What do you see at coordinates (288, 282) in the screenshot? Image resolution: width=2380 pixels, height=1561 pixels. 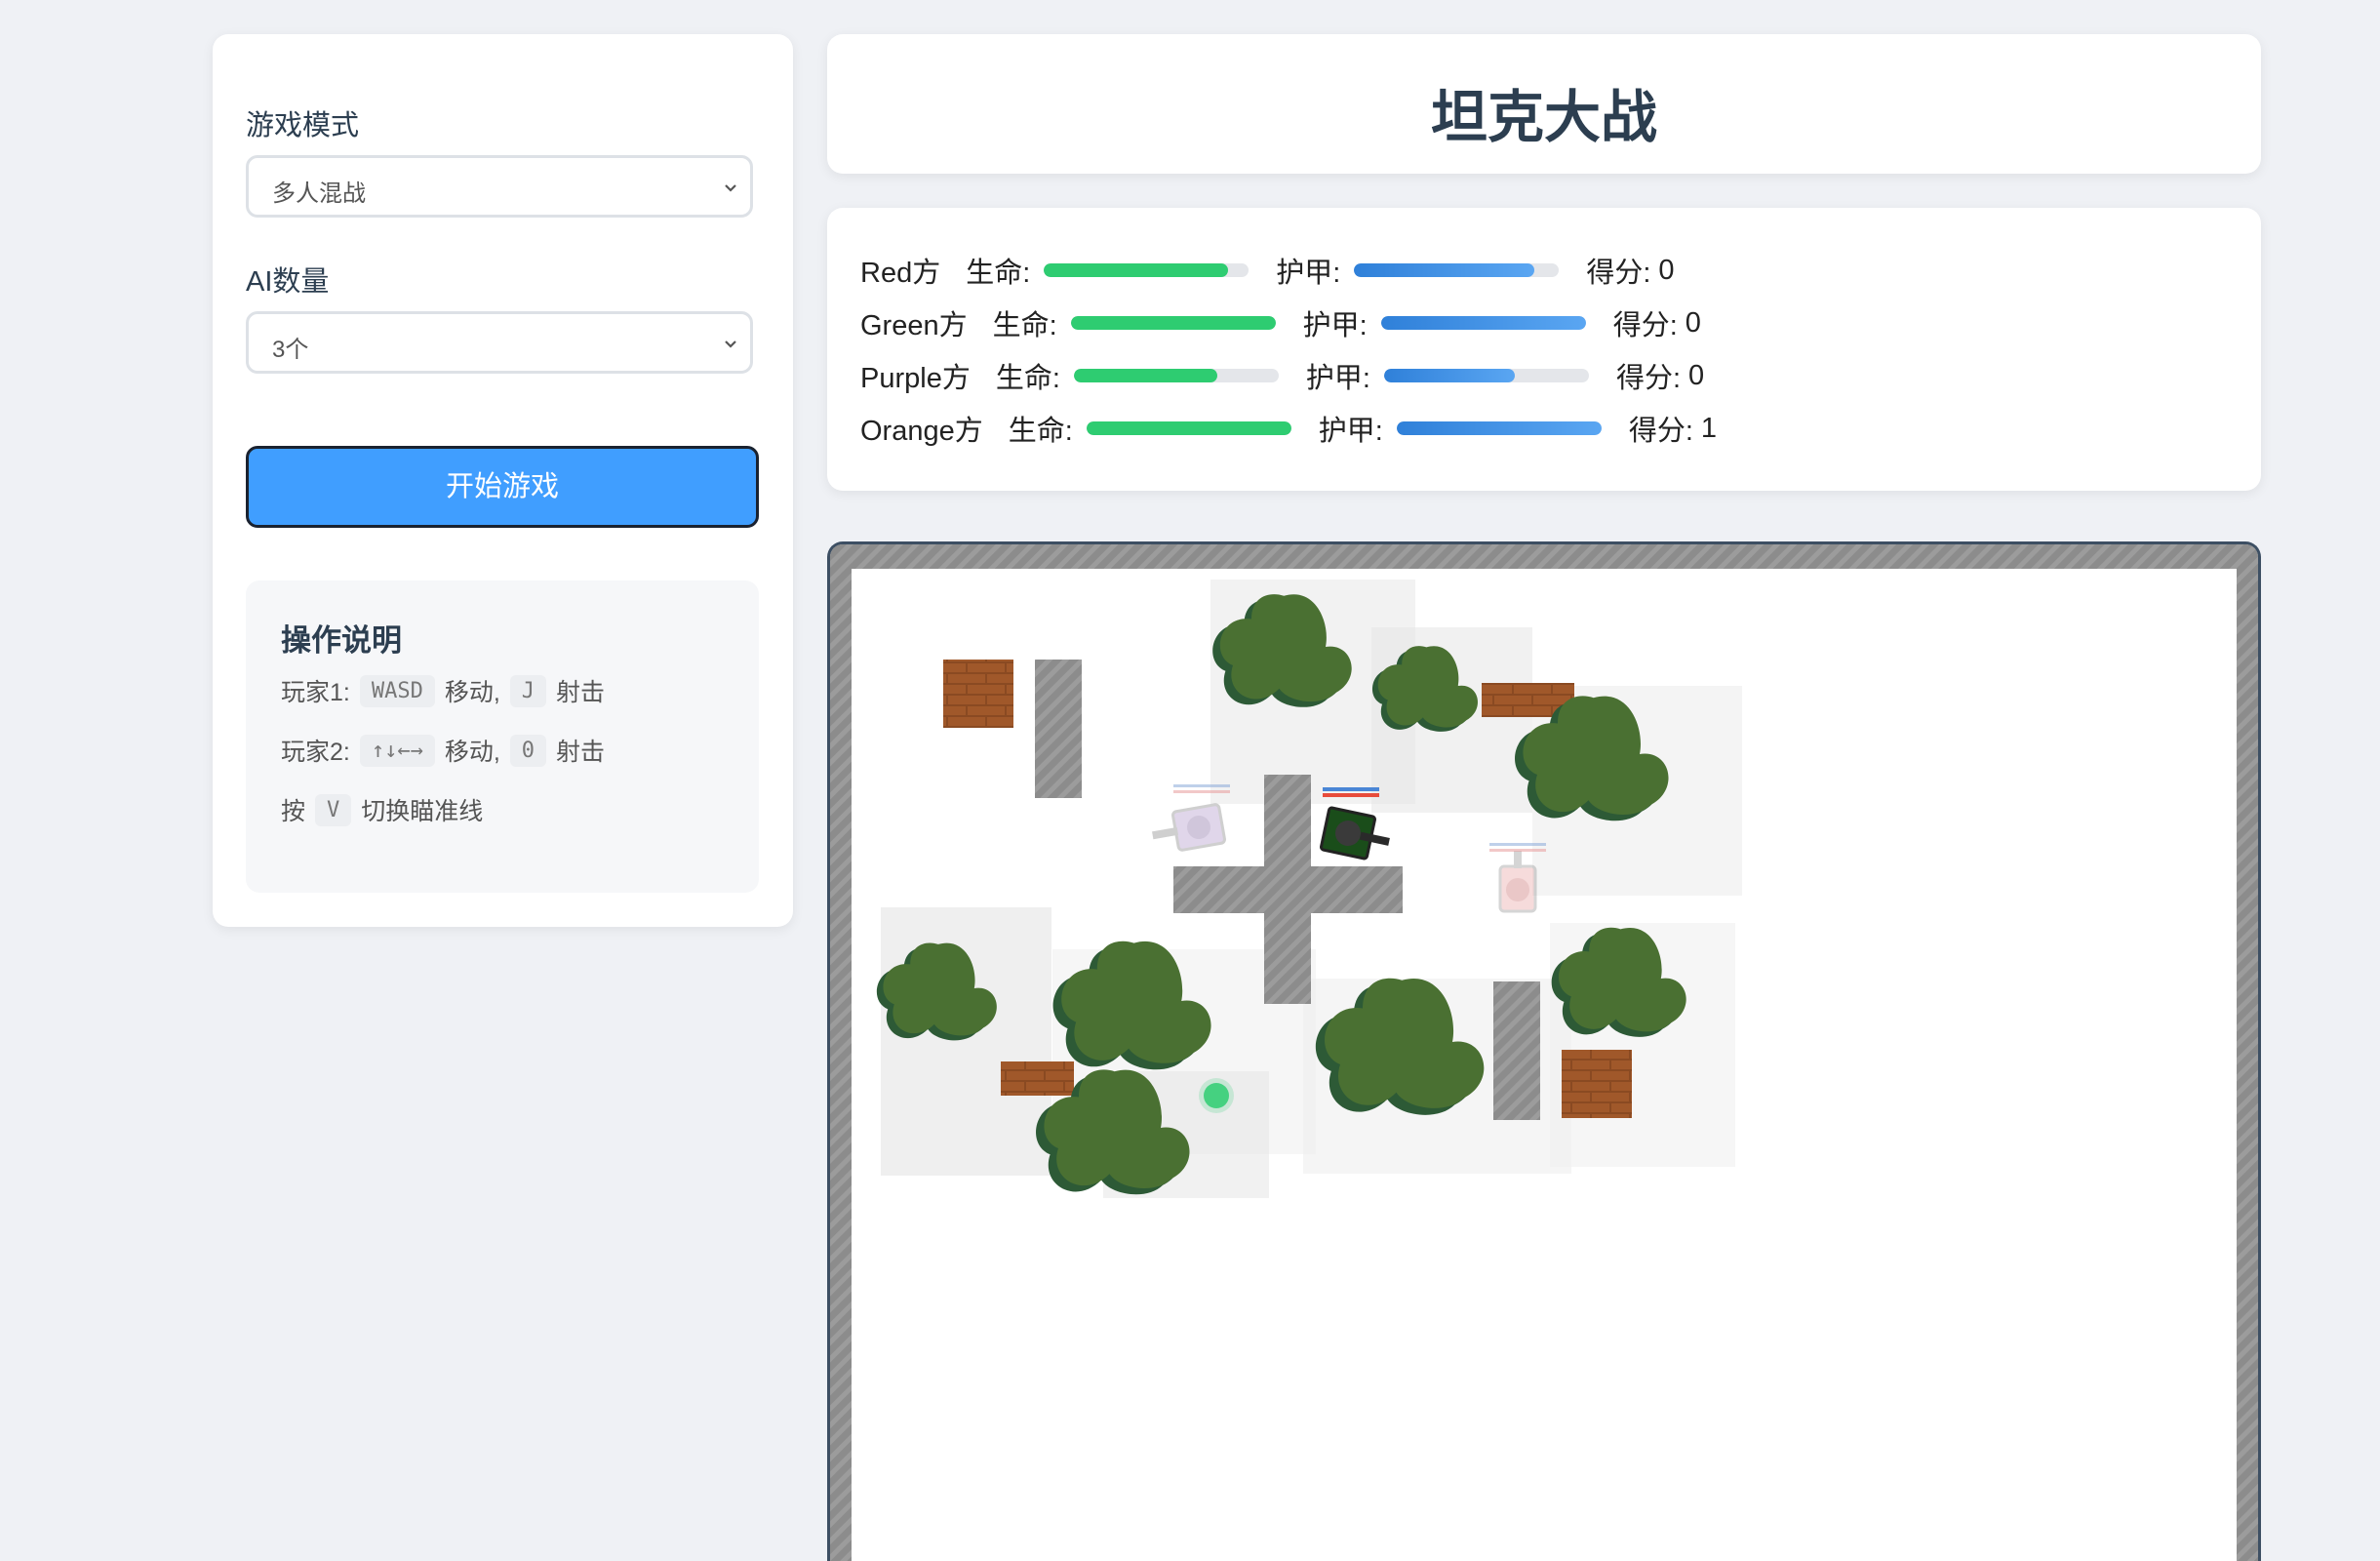 I see `ai-count-label: AI数量` at bounding box center [288, 282].